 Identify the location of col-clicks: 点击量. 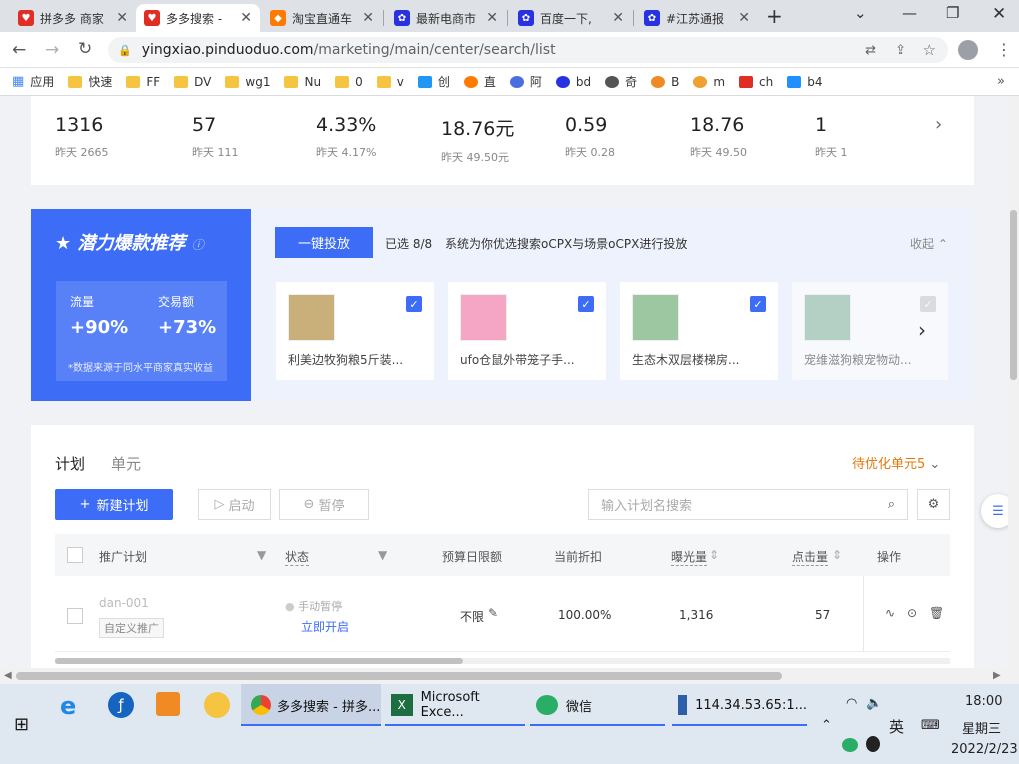
(810, 557).